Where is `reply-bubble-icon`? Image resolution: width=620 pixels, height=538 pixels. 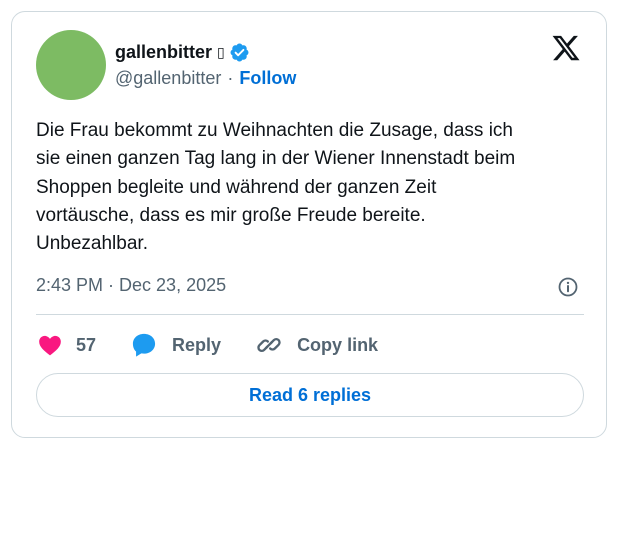
reply-bubble-icon is located at coordinates (144, 345).